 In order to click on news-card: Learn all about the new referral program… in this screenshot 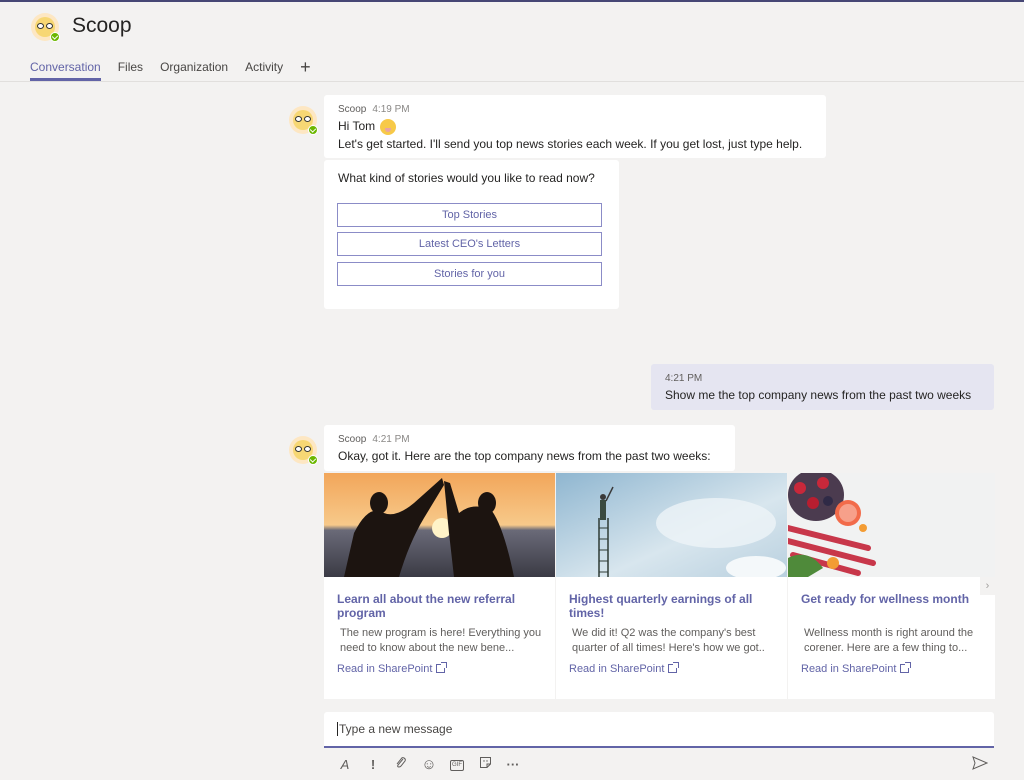, I will do `click(439, 586)`.